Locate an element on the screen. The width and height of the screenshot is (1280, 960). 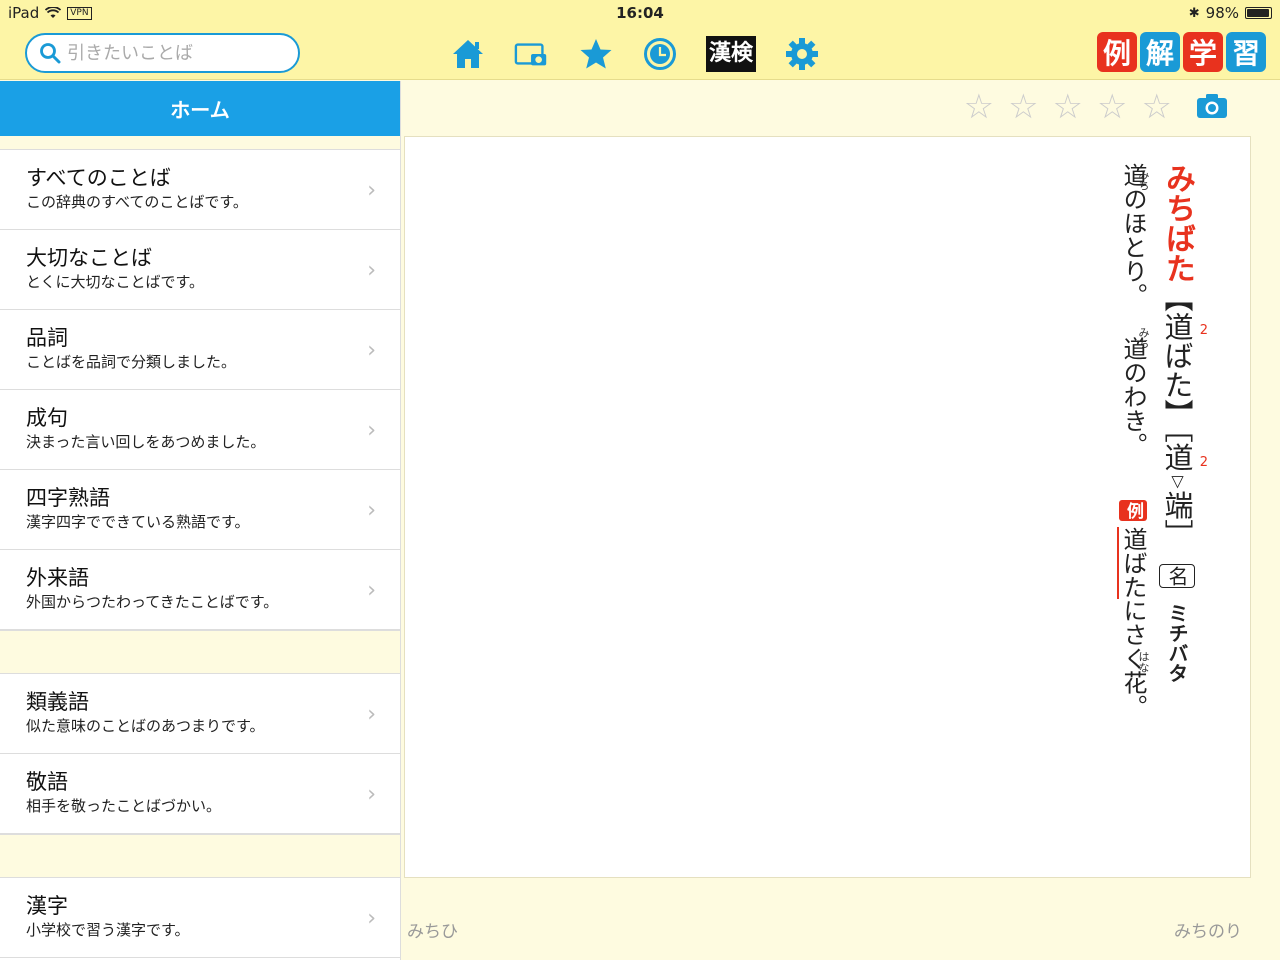
entry-kanji-alt-a: 道 is located at coordinates (1177, 457).